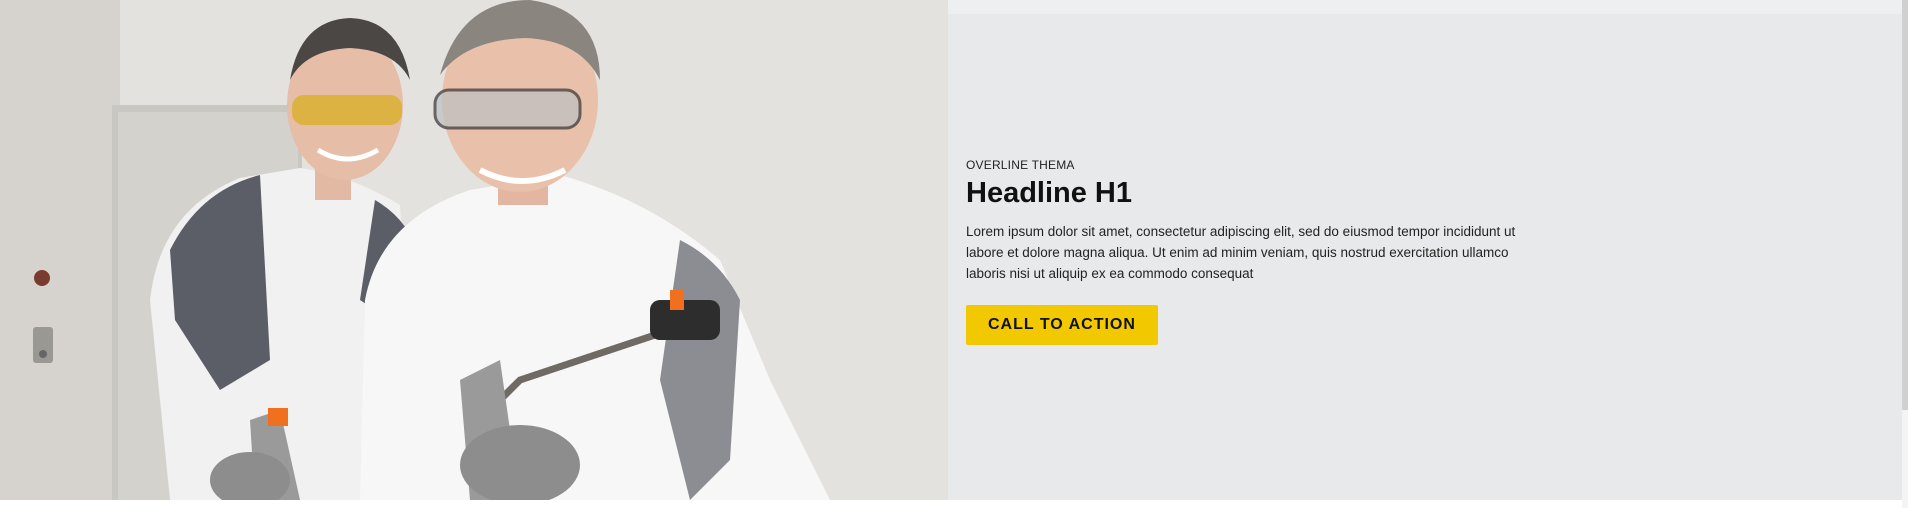 The width and height of the screenshot is (1908, 508). I want to click on vertical-scrollbar, so click(1905, 254).